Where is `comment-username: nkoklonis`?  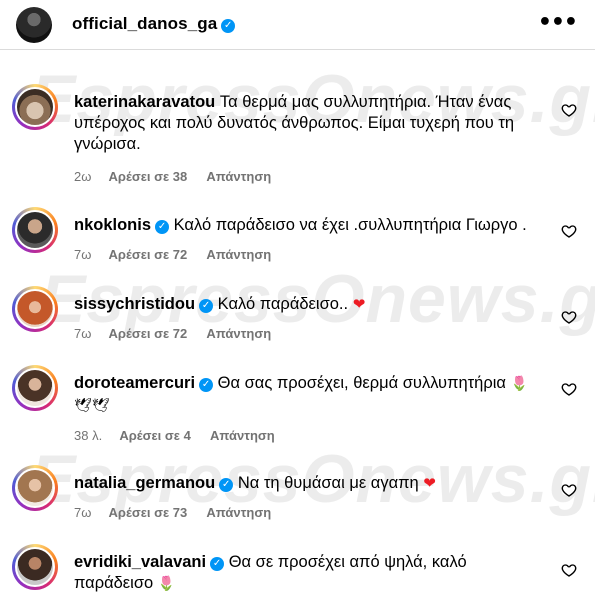 comment-username: nkoklonis is located at coordinates (112, 225).